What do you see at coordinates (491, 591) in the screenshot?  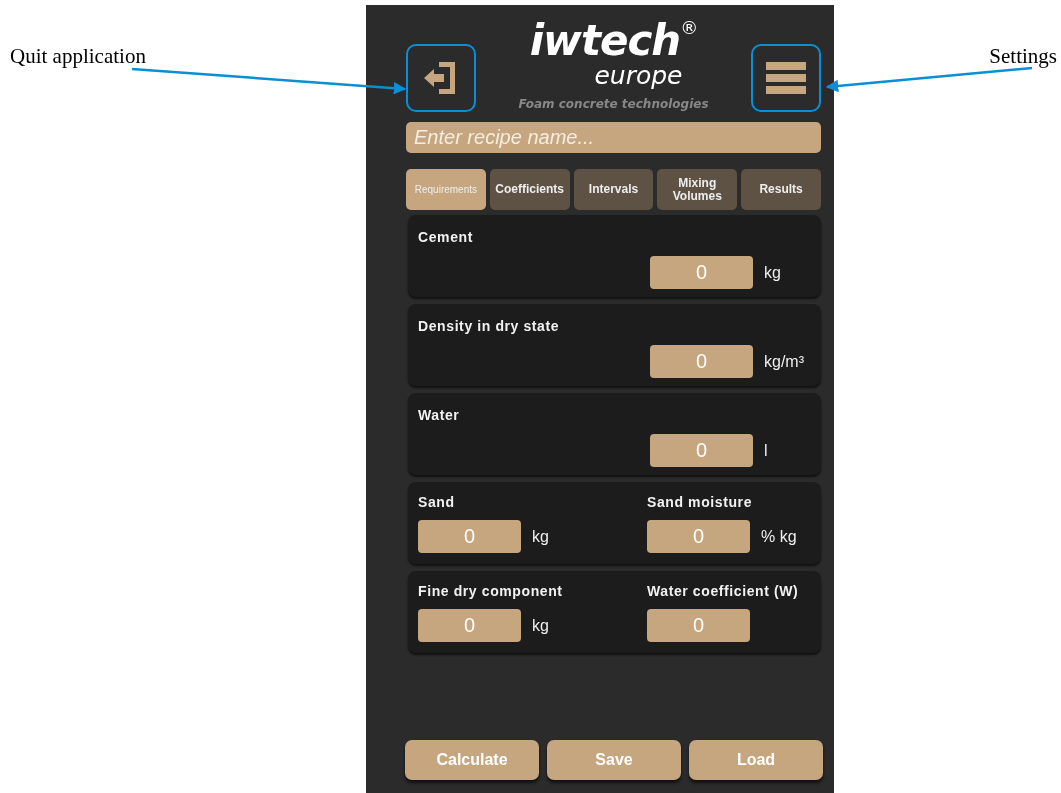 I see `field-label: Fine dry component` at bounding box center [491, 591].